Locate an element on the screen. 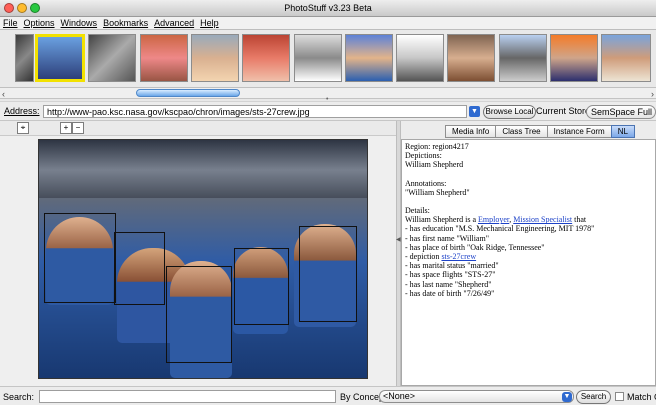  tab-nl: NL is located at coordinates (622, 131).